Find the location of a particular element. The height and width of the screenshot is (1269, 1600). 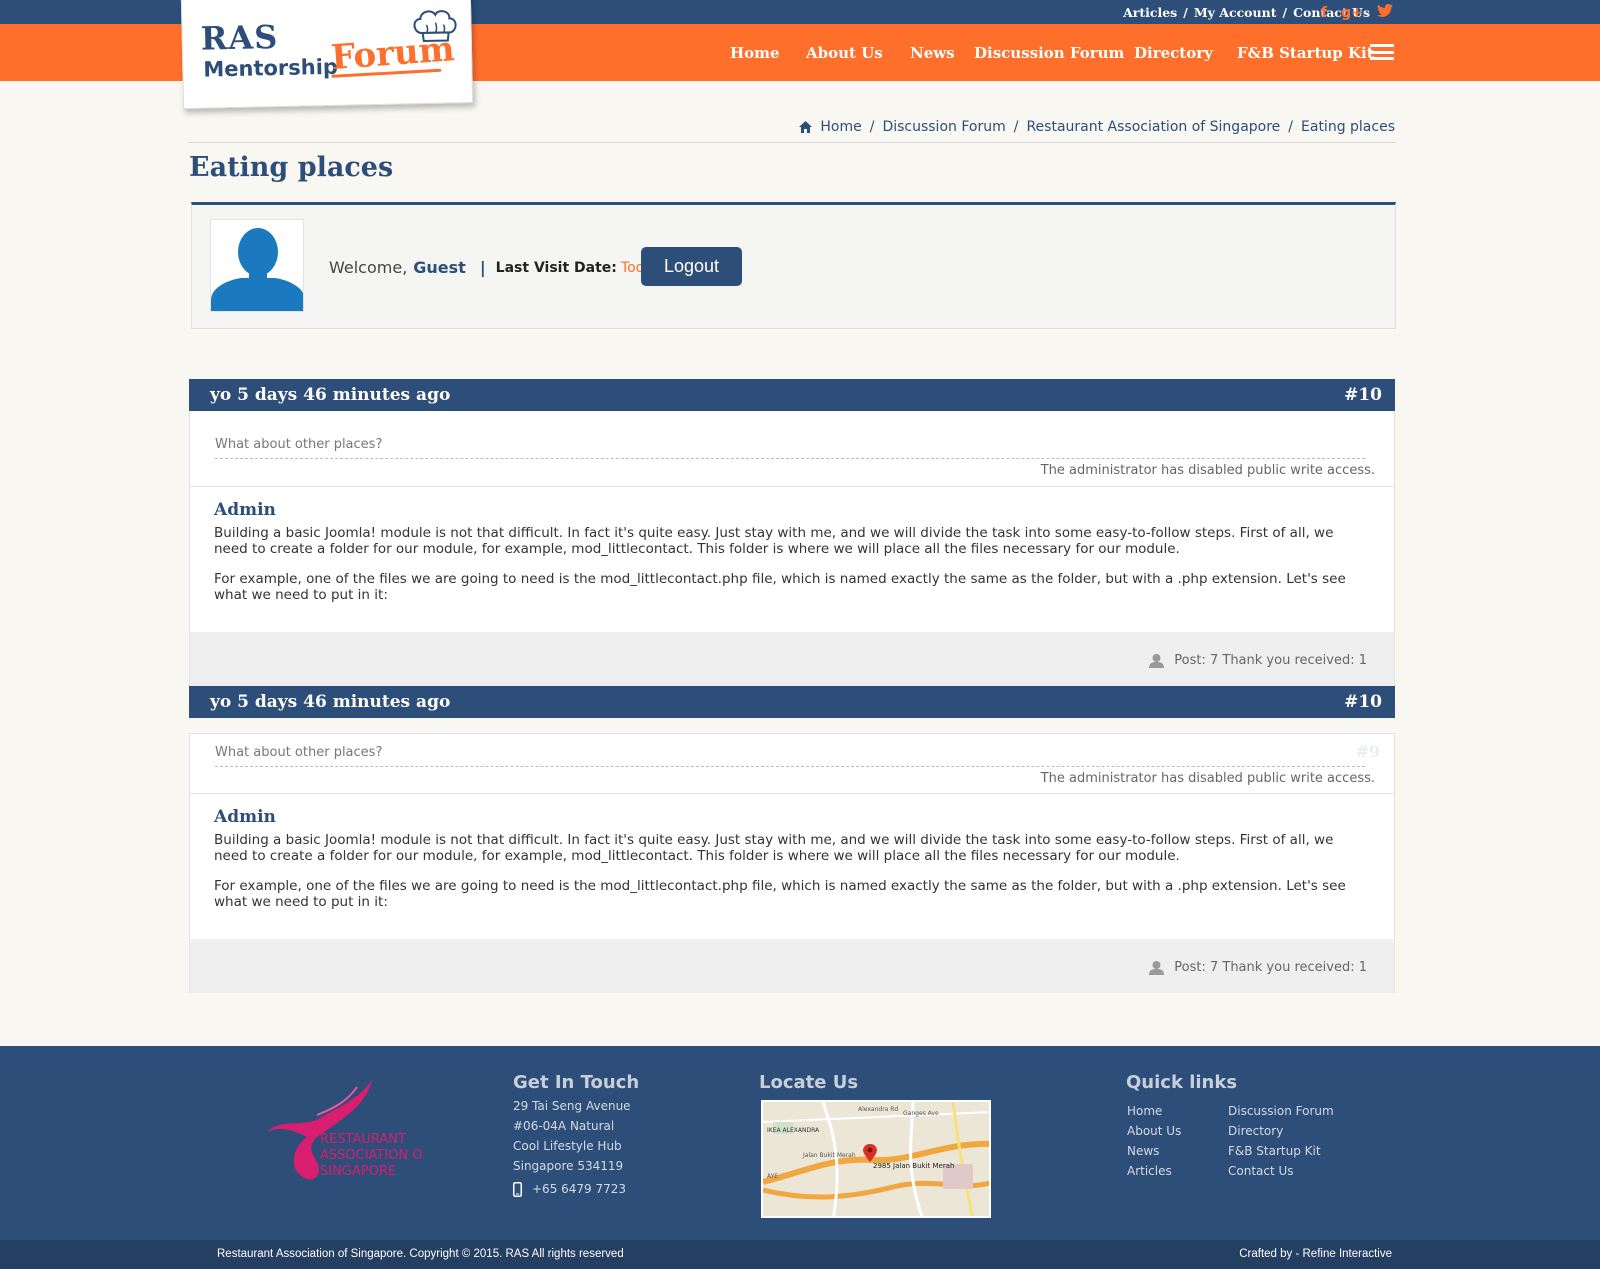

ras-logo-line1: RESTAURANT is located at coordinates (363, 1139).